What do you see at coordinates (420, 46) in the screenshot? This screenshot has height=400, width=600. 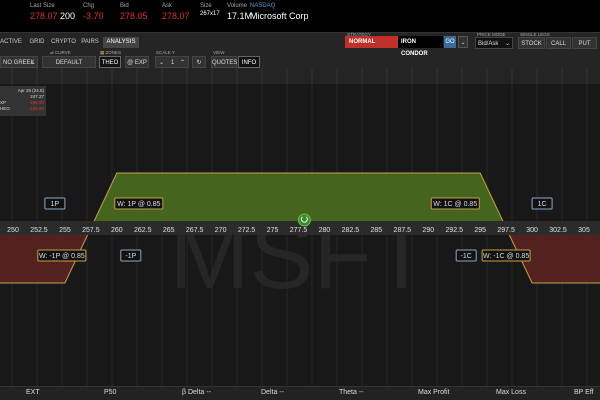 I see `strategy-name: IRON CONDOR` at bounding box center [420, 46].